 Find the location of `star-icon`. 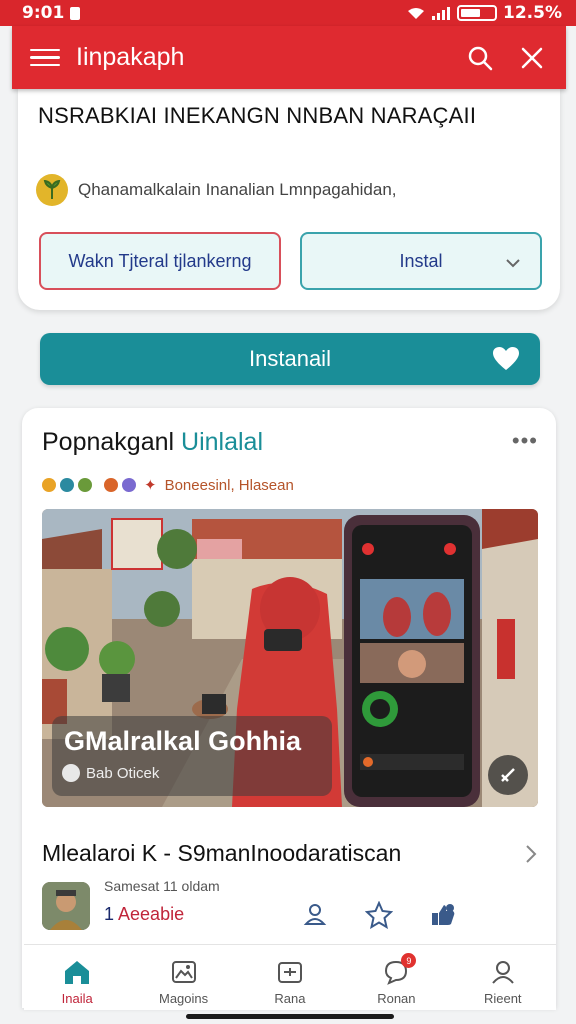

star-icon is located at coordinates (379, 915).